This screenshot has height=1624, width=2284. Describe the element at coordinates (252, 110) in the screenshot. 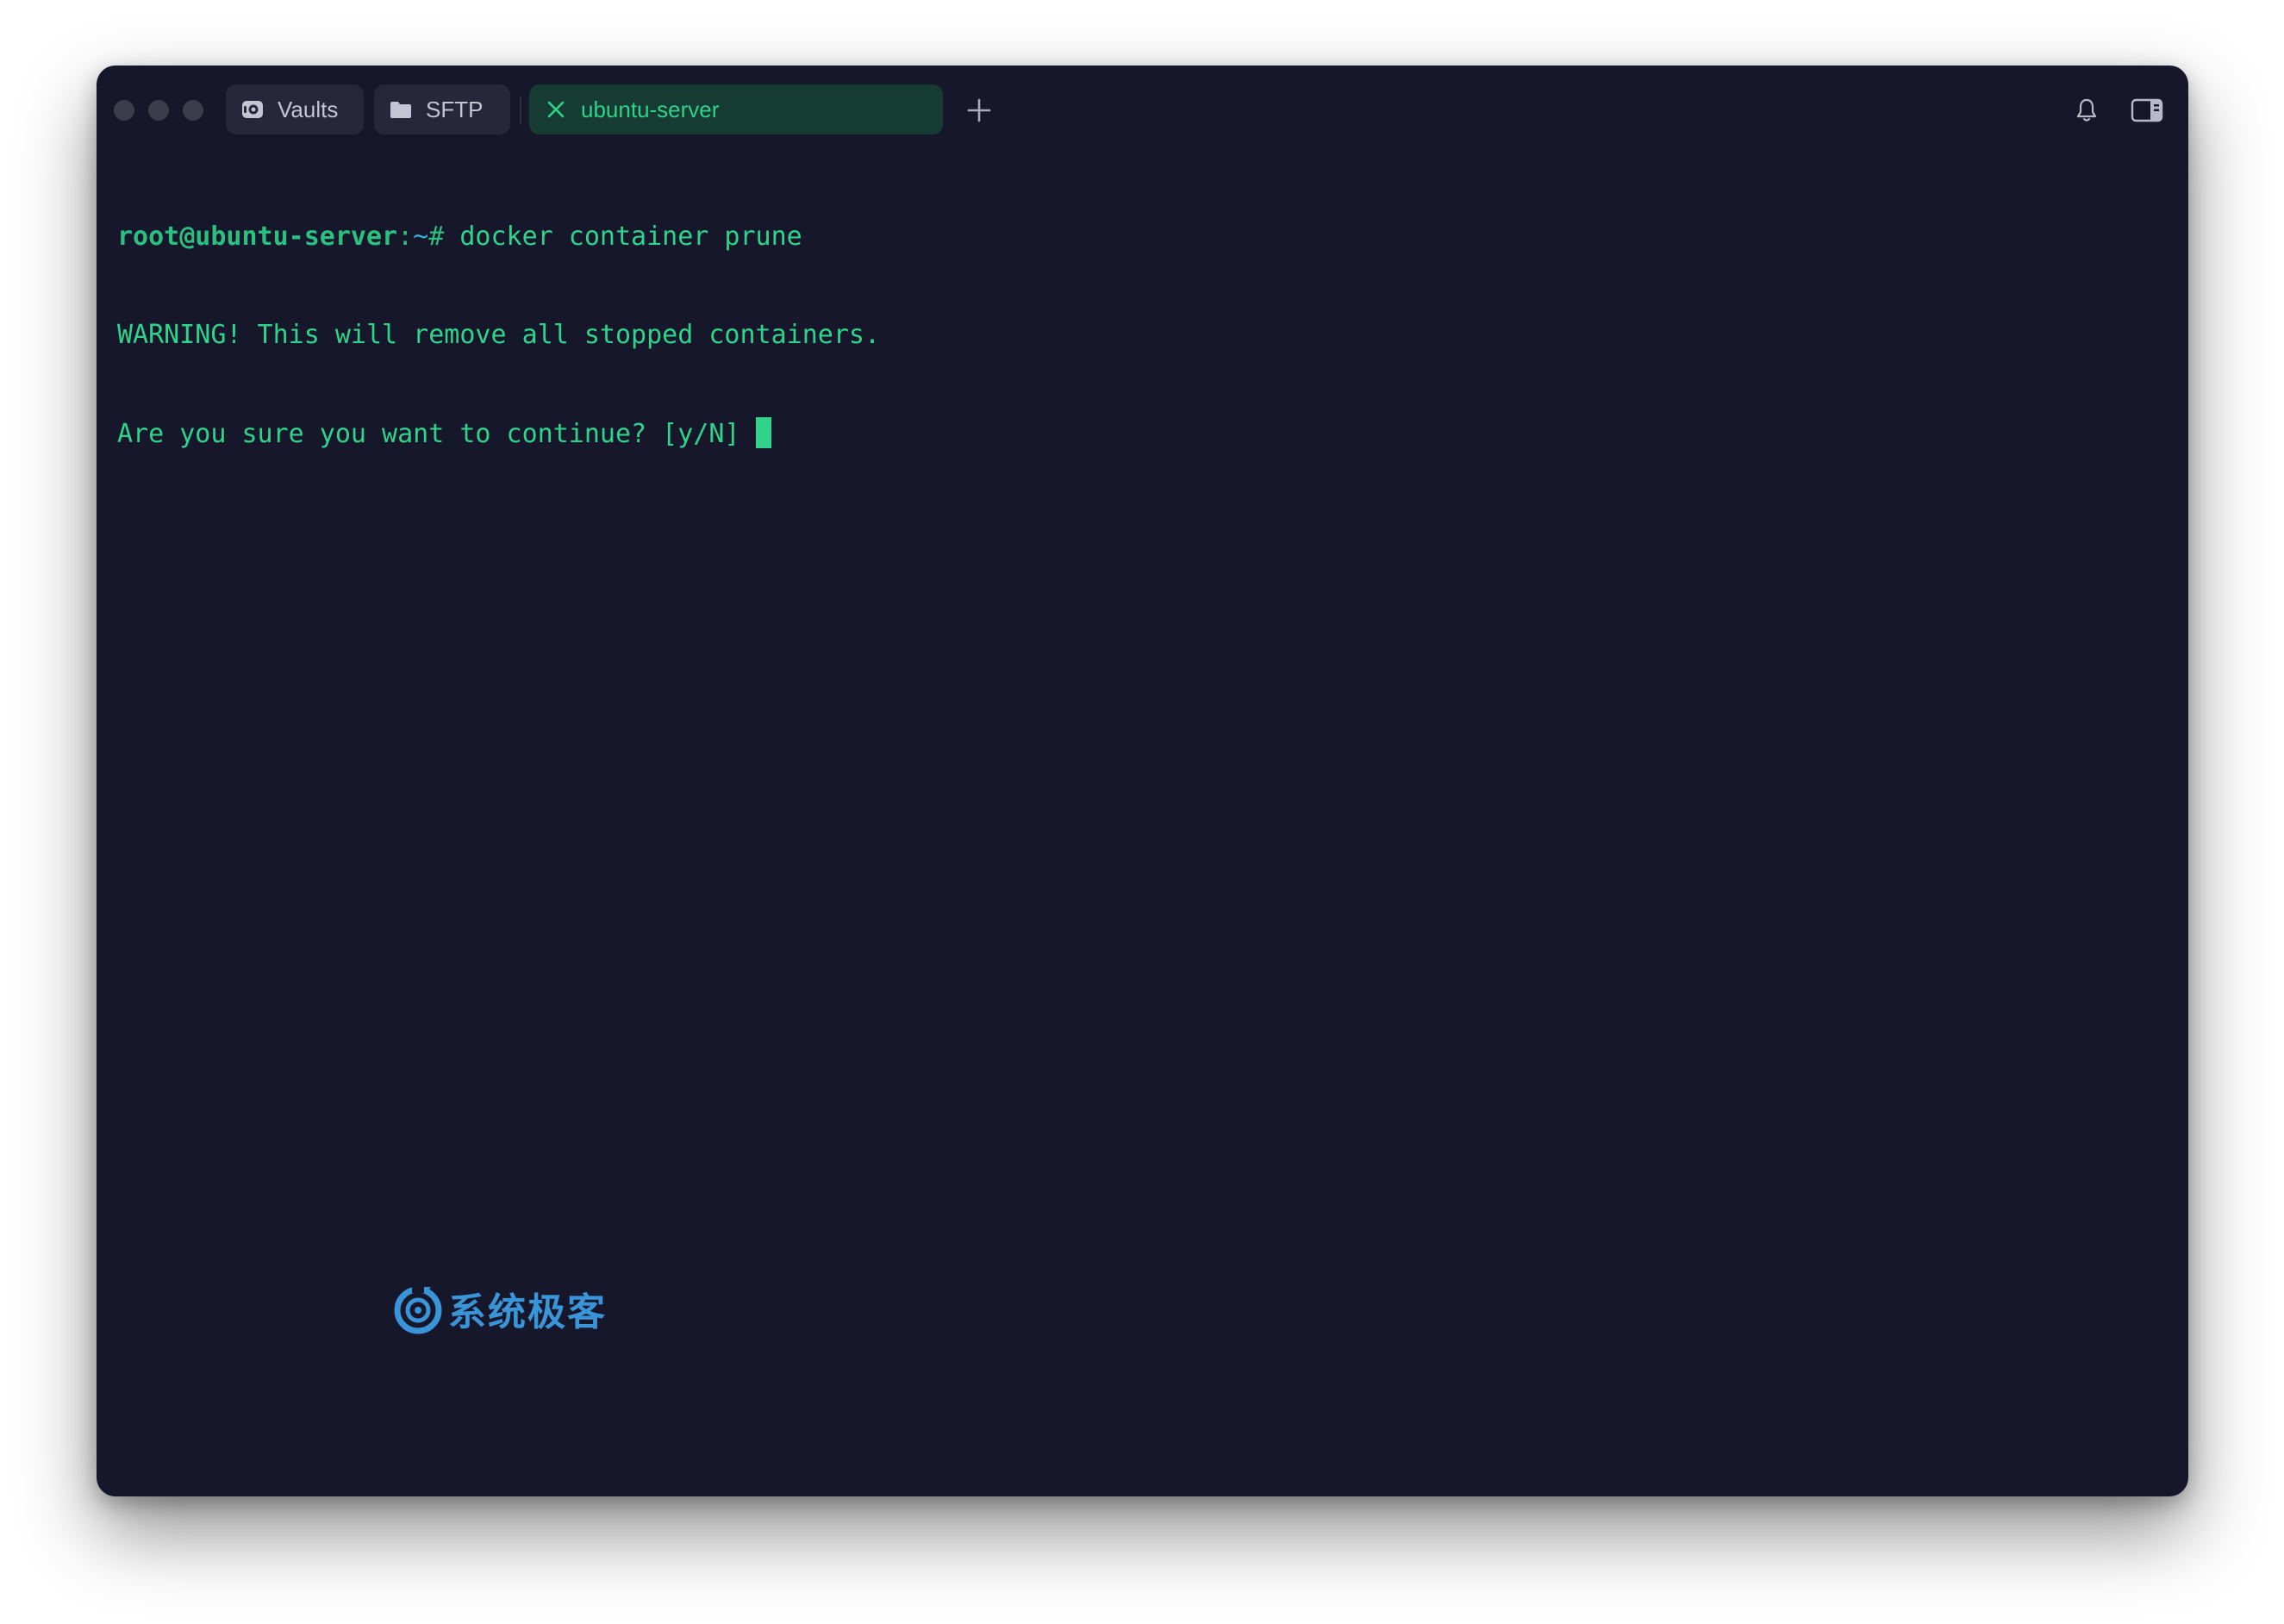

I see `vault-icon` at that location.